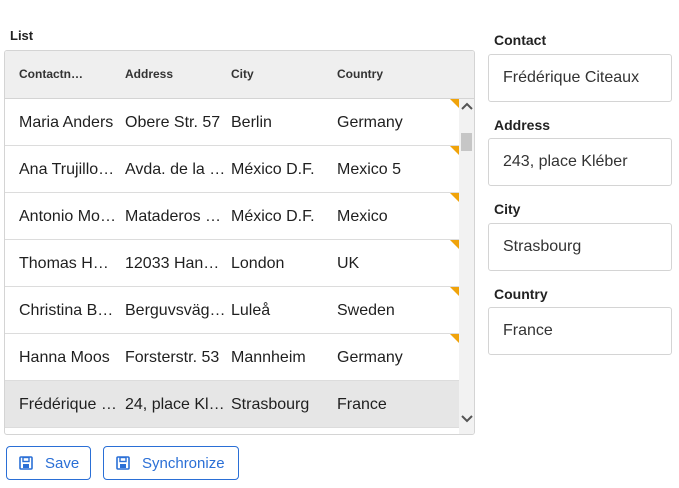 Image resolution: width=679 pixels, height=488 pixels. I want to click on address-field: 243, place Kléber, so click(580, 162).